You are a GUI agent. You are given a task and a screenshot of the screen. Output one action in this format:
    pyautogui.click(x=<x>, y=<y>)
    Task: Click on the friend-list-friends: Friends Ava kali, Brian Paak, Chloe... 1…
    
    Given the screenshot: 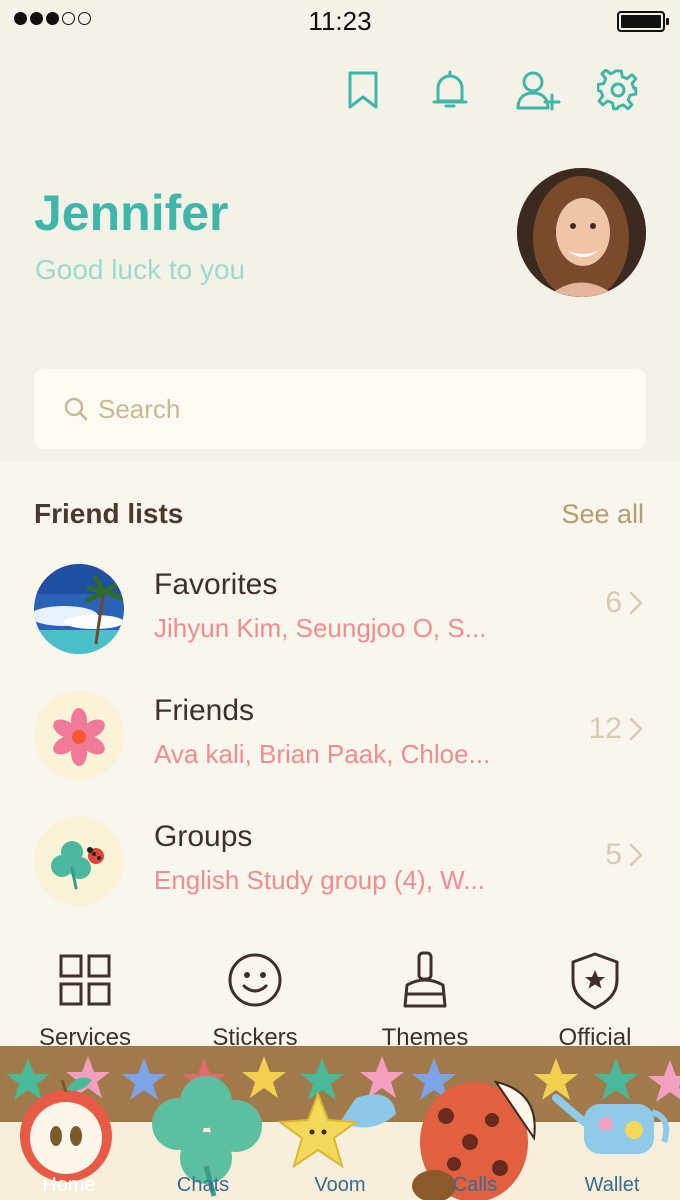 What is the action you would take?
    pyautogui.click(x=340, y=736)
    